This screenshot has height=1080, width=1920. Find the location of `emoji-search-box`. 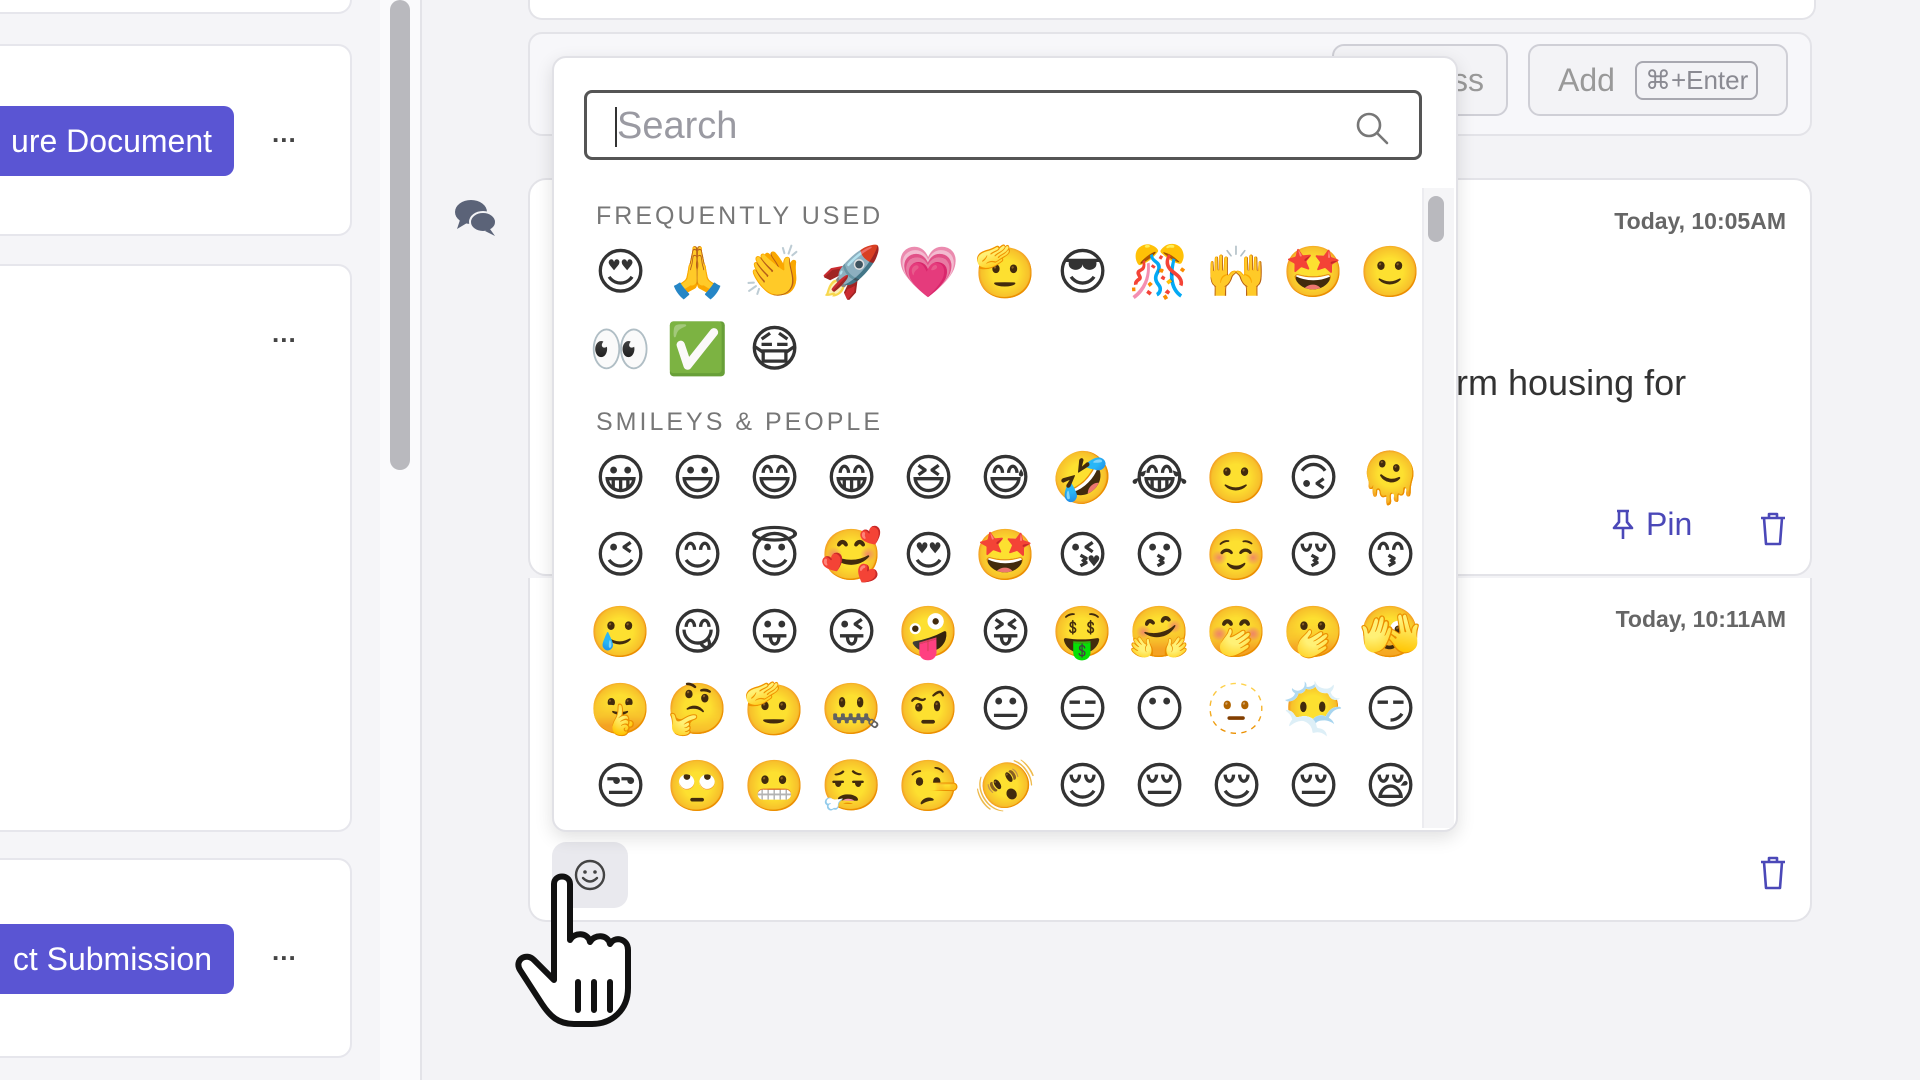

emoji-search-box is located at coordinates (1003, 125).